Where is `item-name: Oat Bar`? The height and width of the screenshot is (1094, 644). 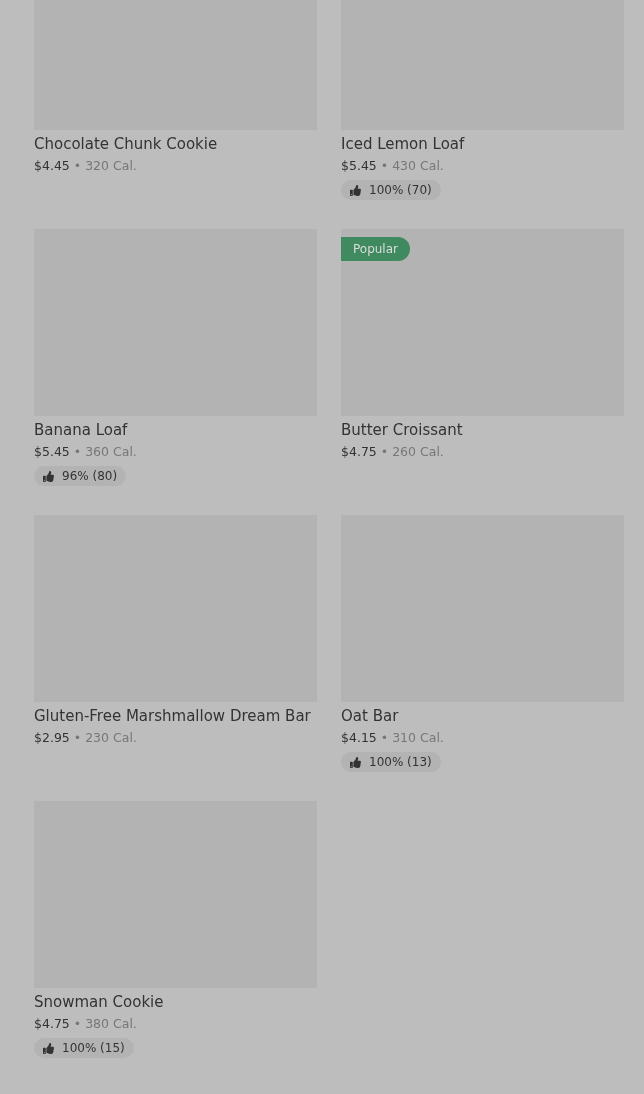
item-name: Oat Bar is located at coordinates (482, 716).